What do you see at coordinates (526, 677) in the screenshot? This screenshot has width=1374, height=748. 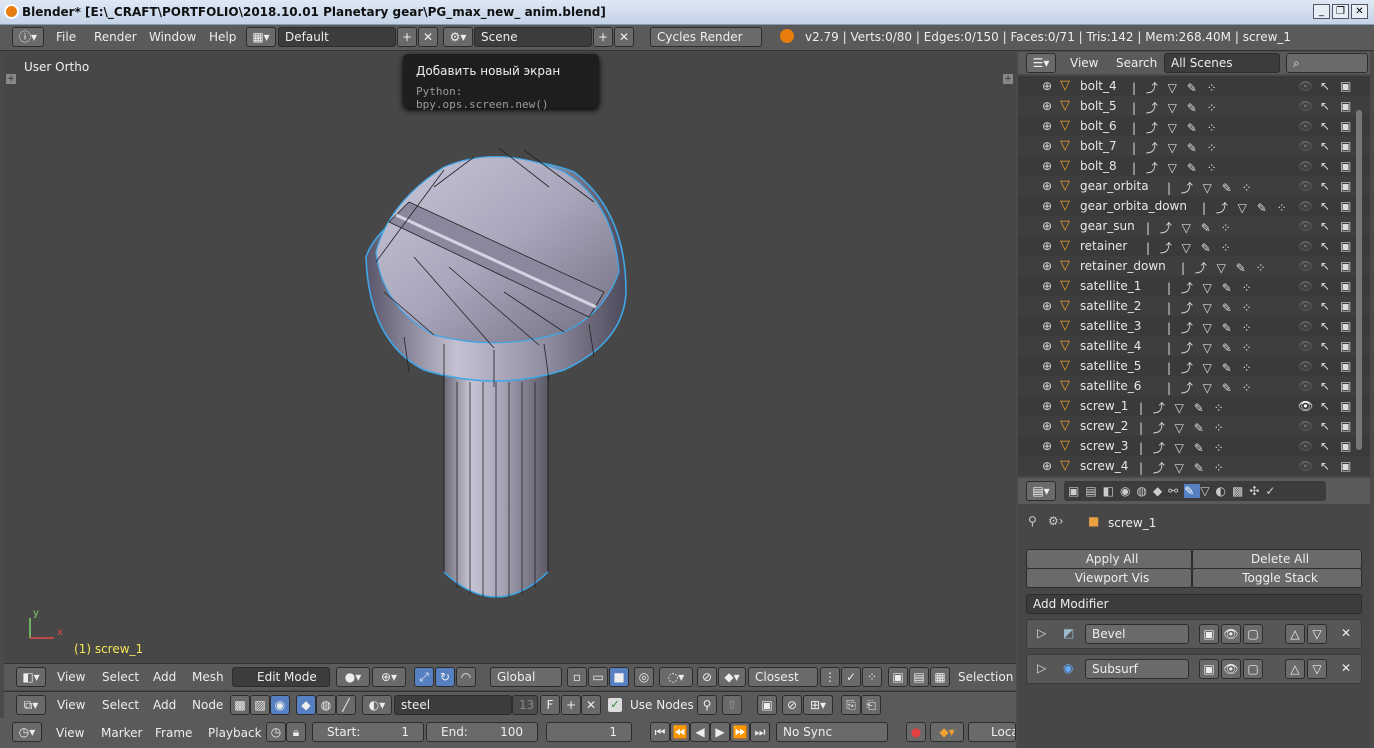 I see `orientation-select: Global` at bounding box center [526, 677].